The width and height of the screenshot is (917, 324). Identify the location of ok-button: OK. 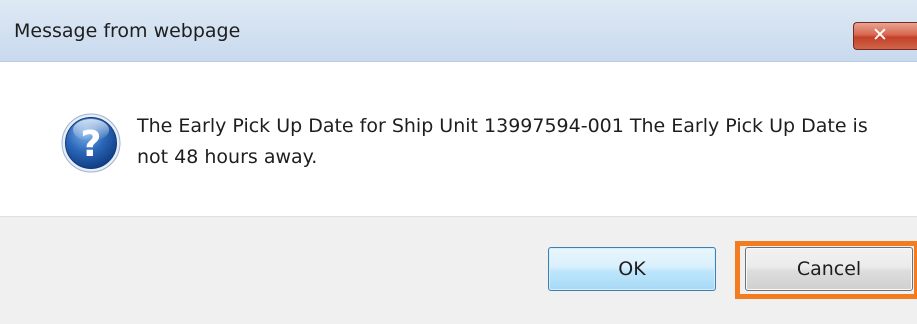
(632, 269).